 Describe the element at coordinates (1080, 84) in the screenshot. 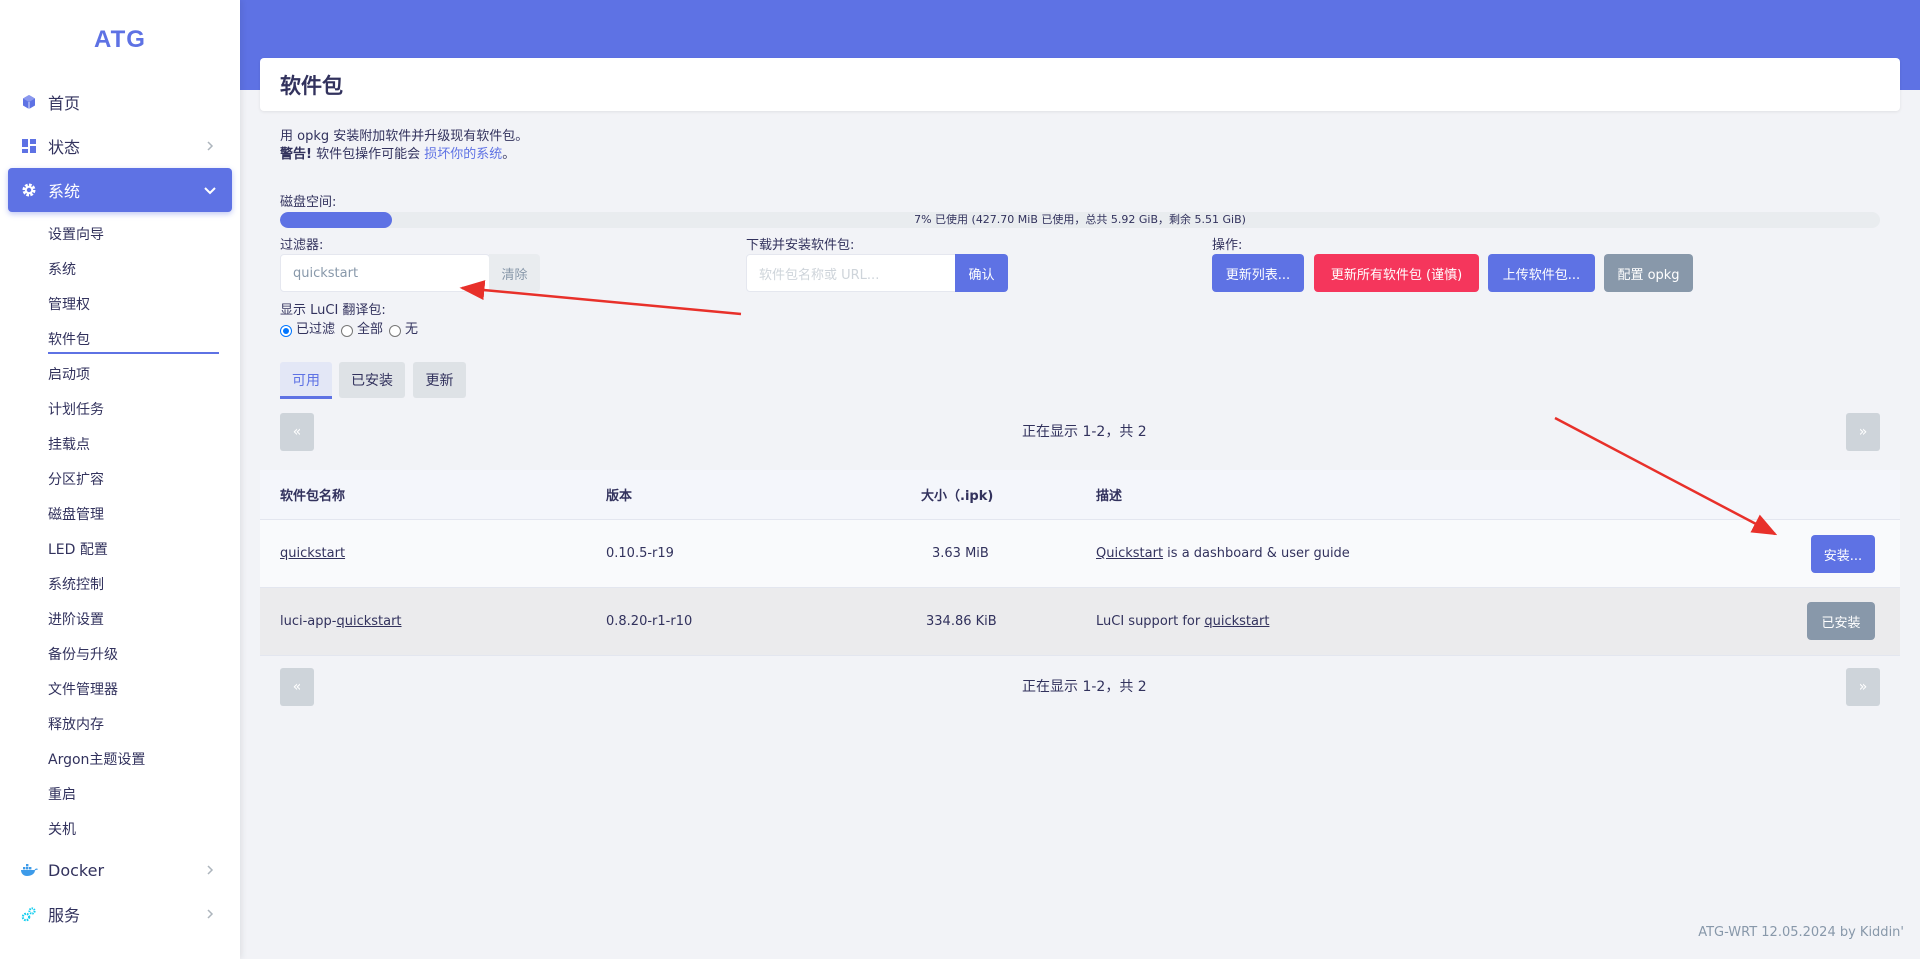

I see `page-title: 软件包` at that location.